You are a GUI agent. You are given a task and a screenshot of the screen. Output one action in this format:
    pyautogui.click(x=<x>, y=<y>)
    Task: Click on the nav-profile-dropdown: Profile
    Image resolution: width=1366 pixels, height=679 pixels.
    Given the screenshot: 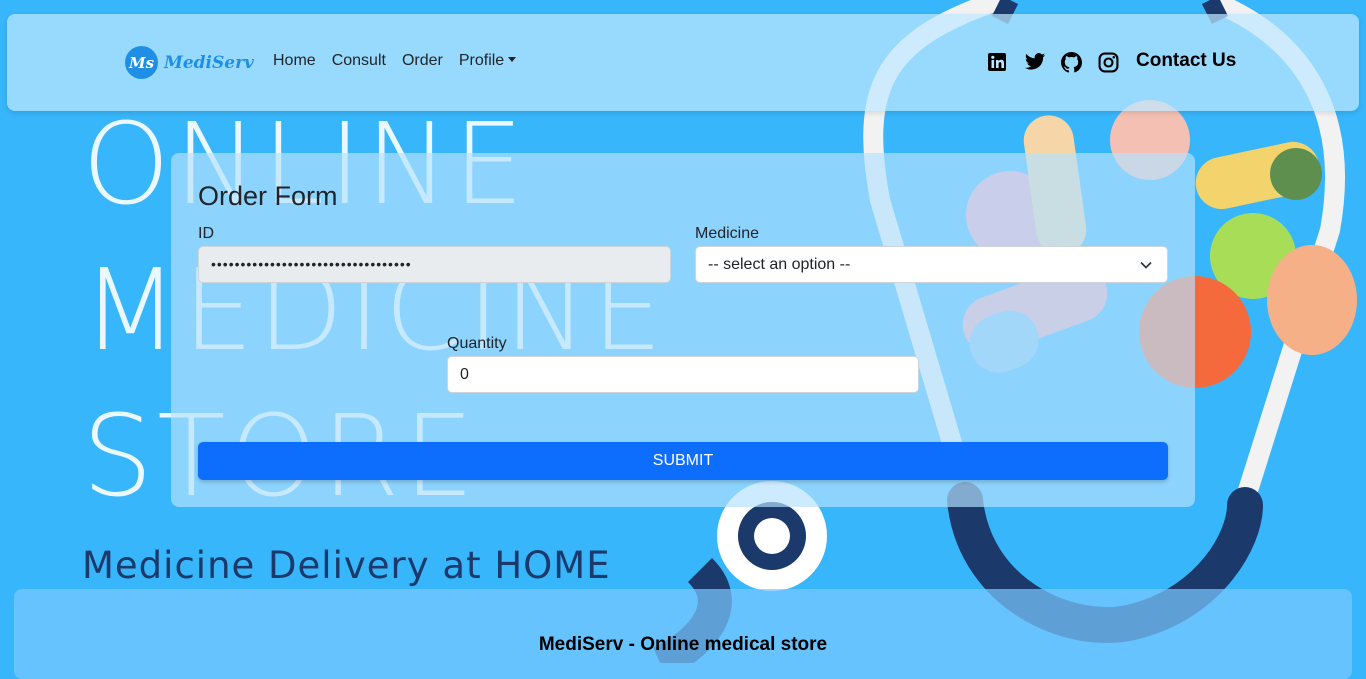 What is the action you would take?
    pyautogui.click(x=487, y=61)
    